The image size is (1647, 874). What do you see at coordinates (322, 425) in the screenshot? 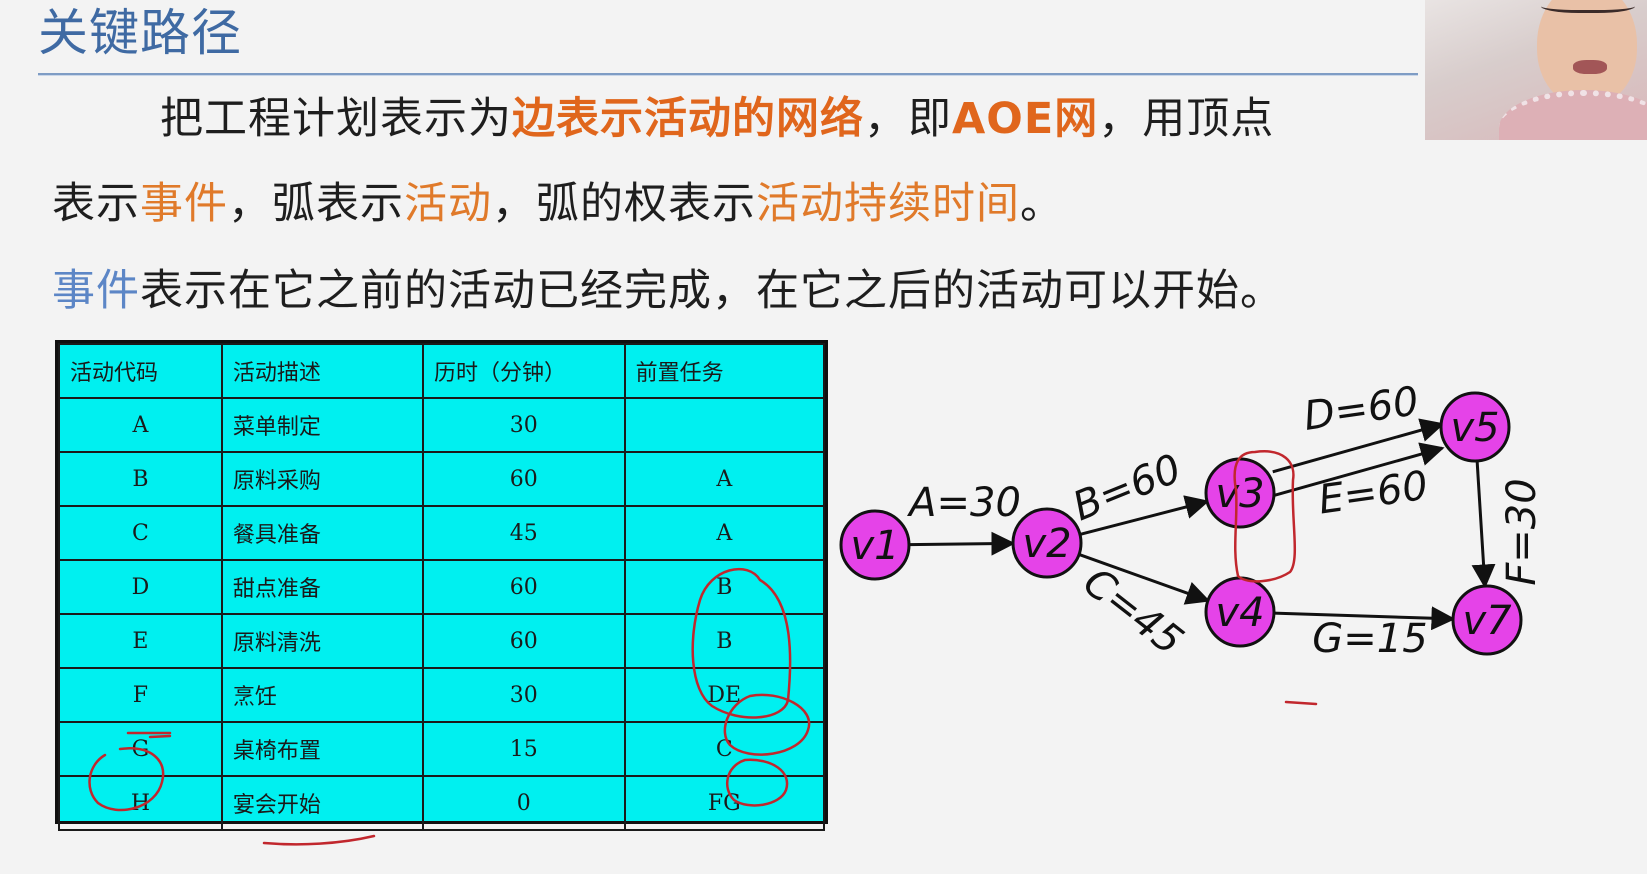
I see `cell-activity-desc: 菜单制定` at bounding box center [322, 425].